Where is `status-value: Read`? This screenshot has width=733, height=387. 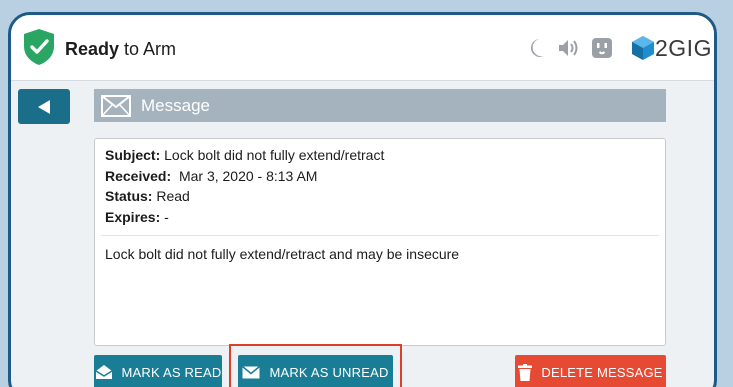 status-value: Read is located at coordinates (173, 196).